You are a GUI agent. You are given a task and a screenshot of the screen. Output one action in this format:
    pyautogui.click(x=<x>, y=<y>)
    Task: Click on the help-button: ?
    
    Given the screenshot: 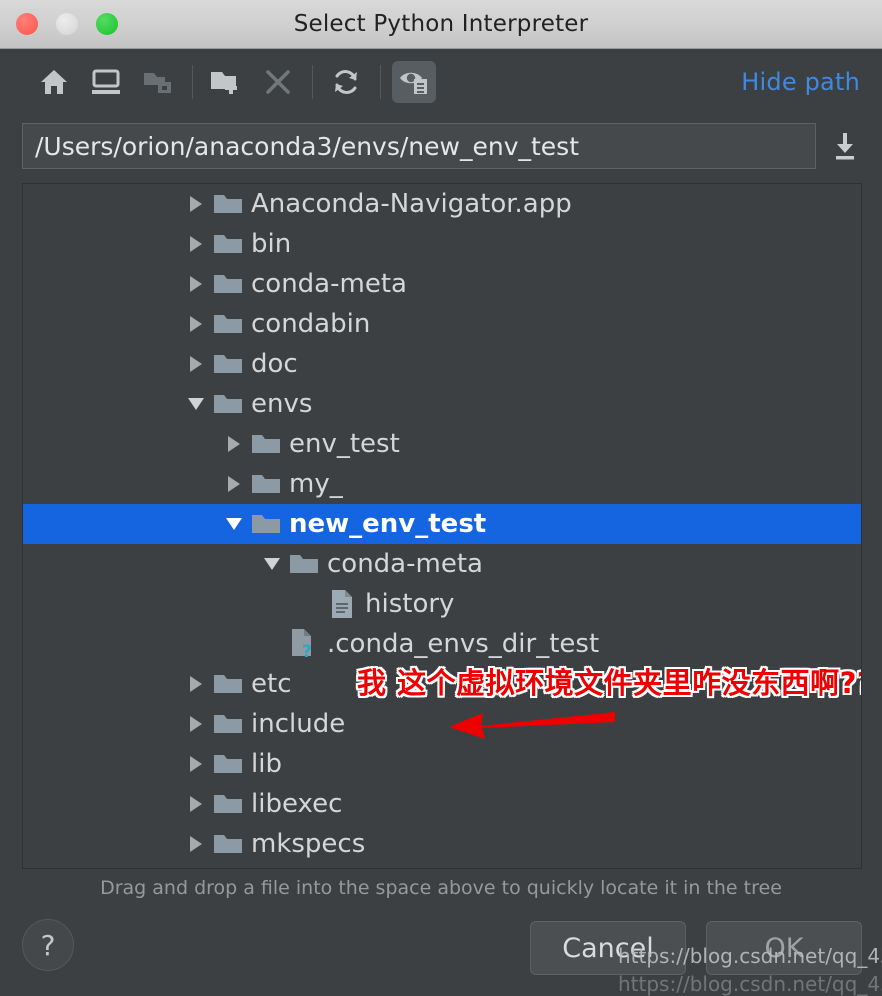 What is the action you would take?
    pyautogui.click(x=48, y=945)
    